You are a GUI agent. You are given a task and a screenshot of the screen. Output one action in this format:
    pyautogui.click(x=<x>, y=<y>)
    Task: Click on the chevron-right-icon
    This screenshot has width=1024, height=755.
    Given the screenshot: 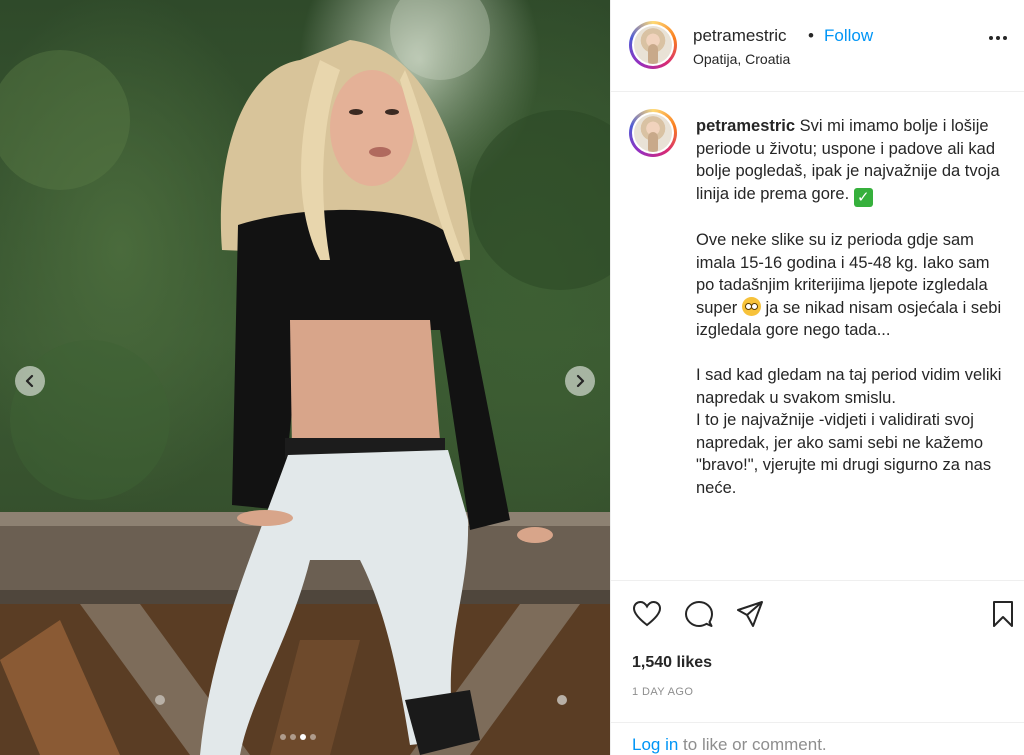 What is the action you would take?
    pyautogui.click(x=580, y=381)
    